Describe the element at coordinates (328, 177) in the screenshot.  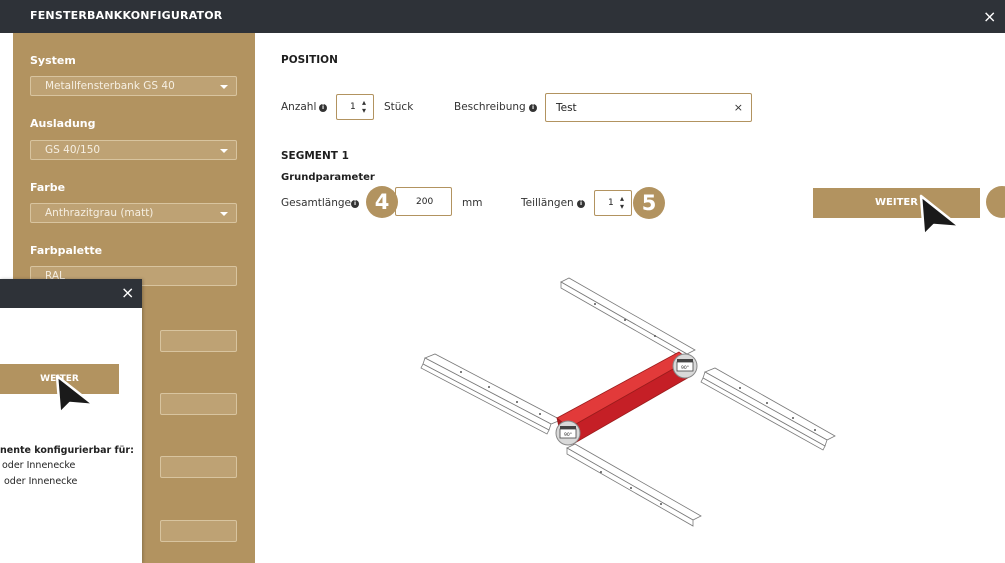
I see `grundparameter-heading: Grundparameter` at that location.